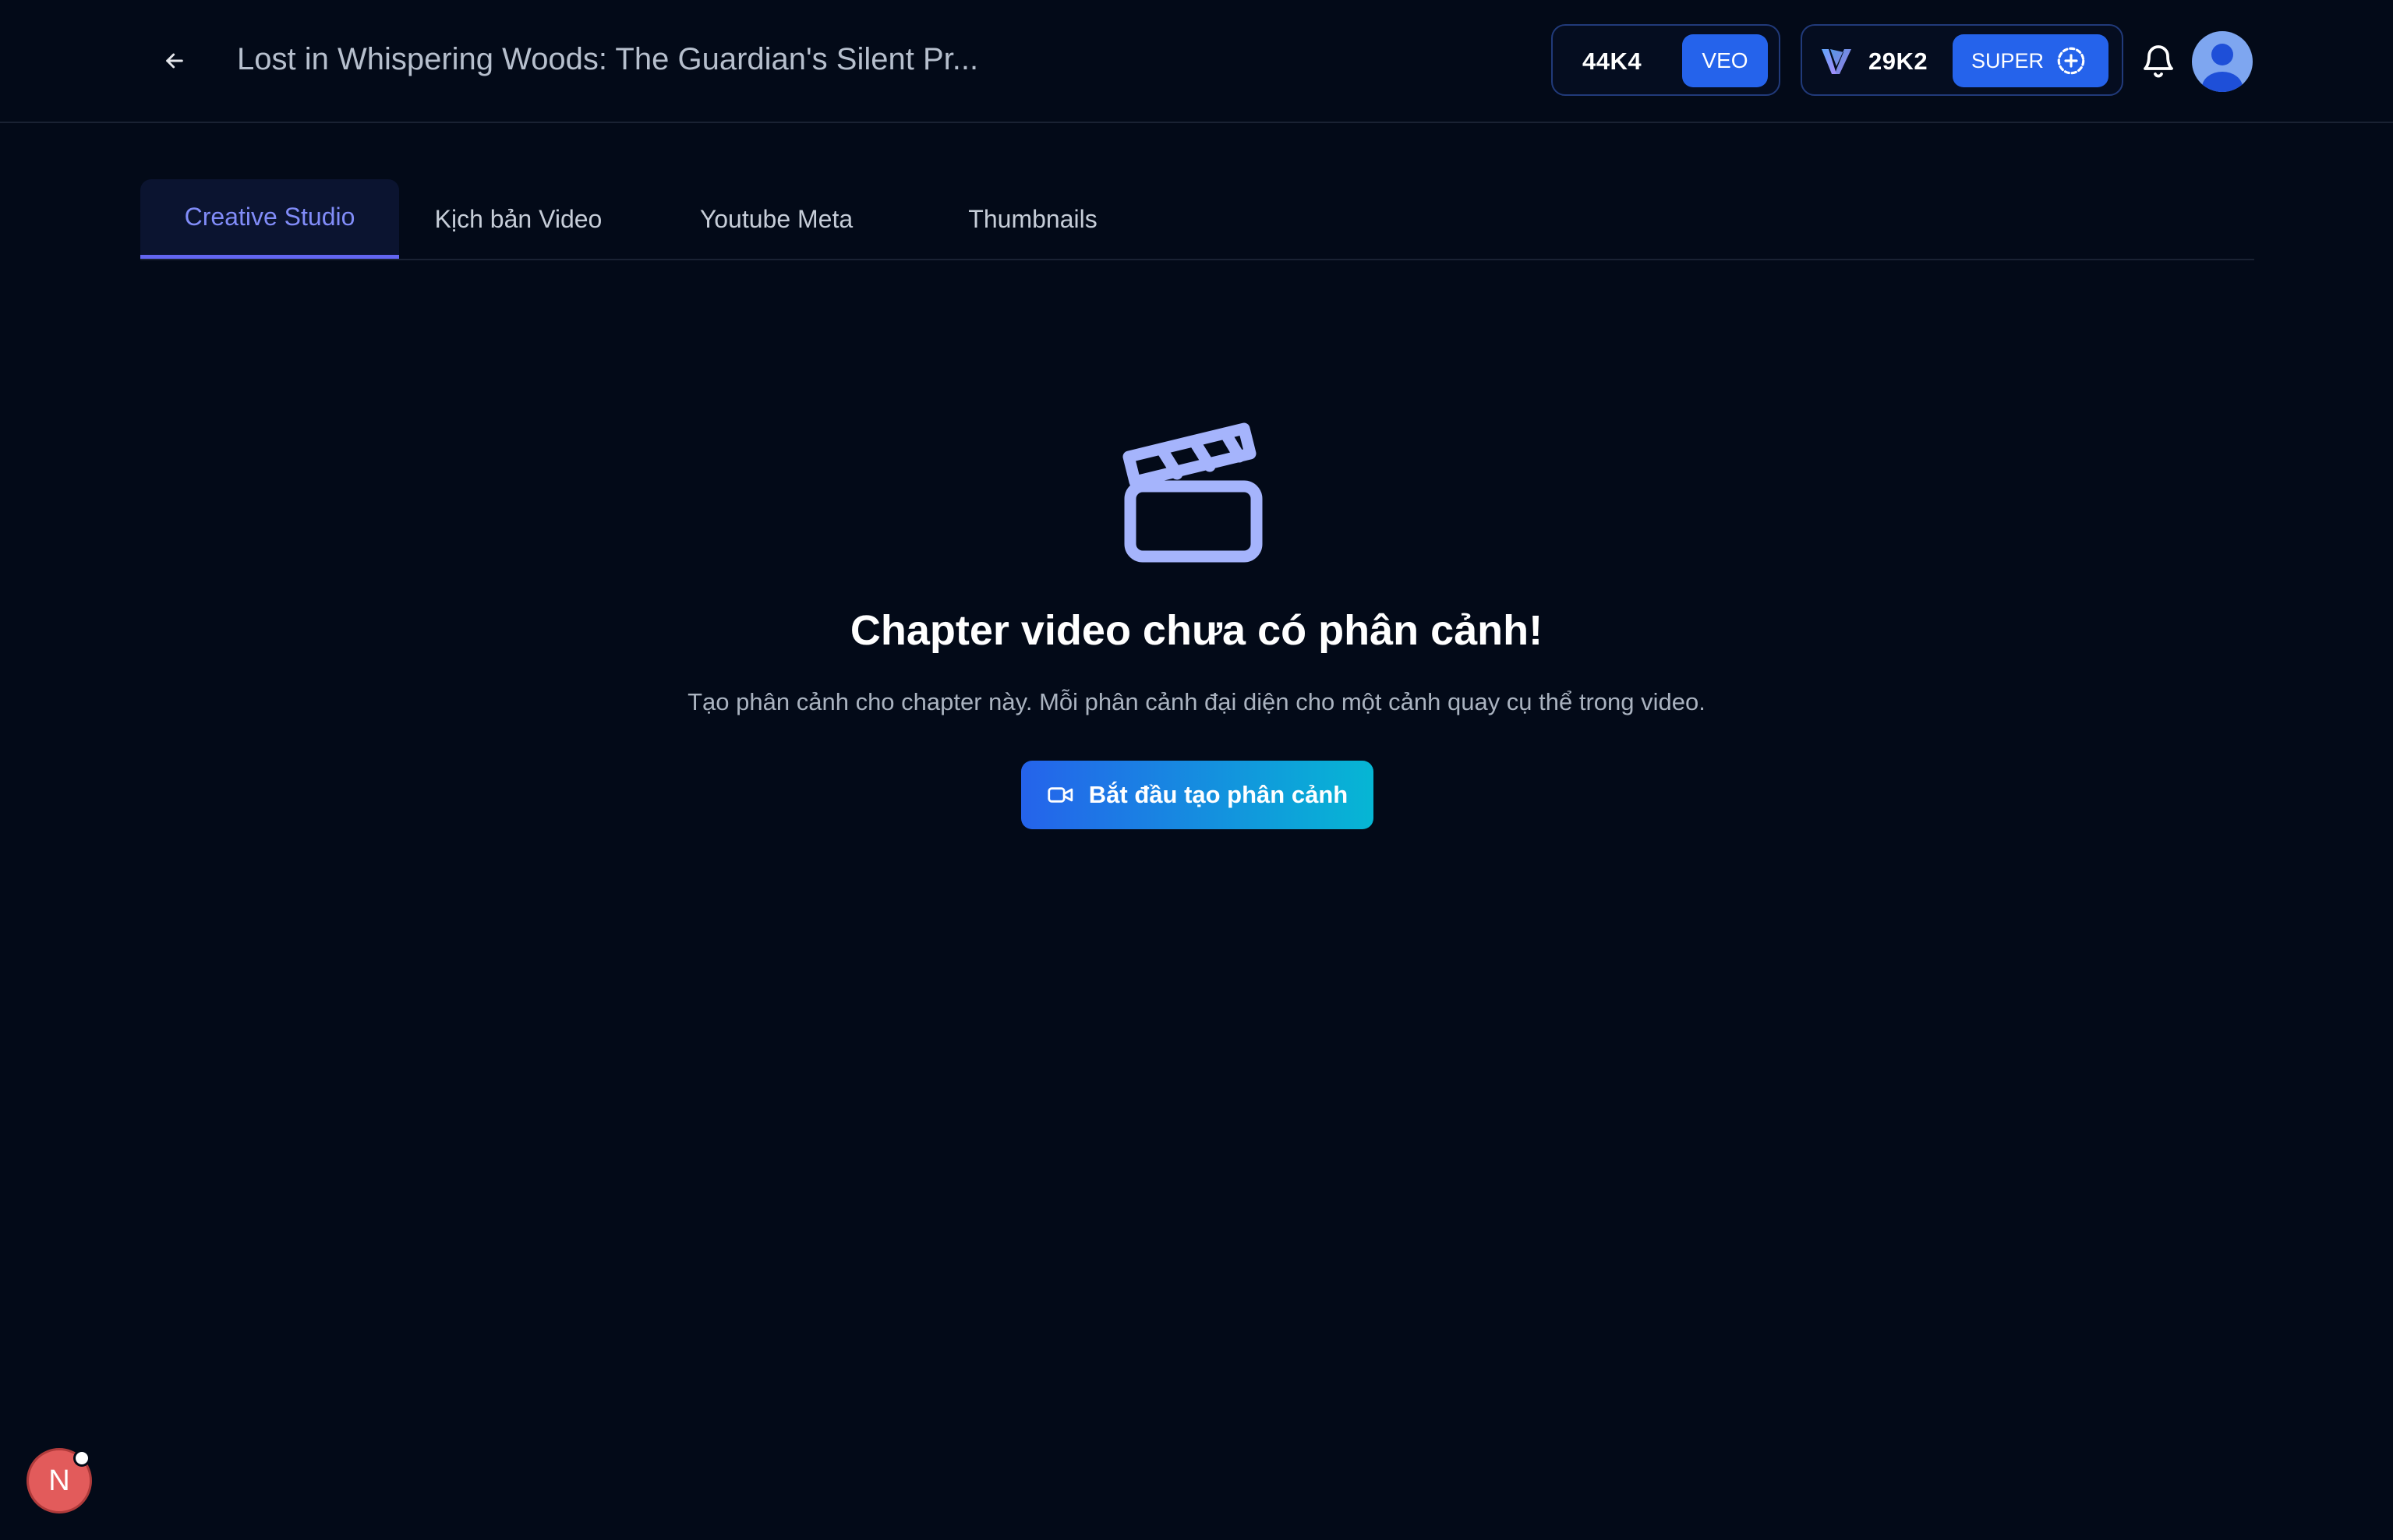  What do you see at coordinates (1192, 492) in the screenshot?
I see `clapperboard-icon` at bounding box center [1192, 492].